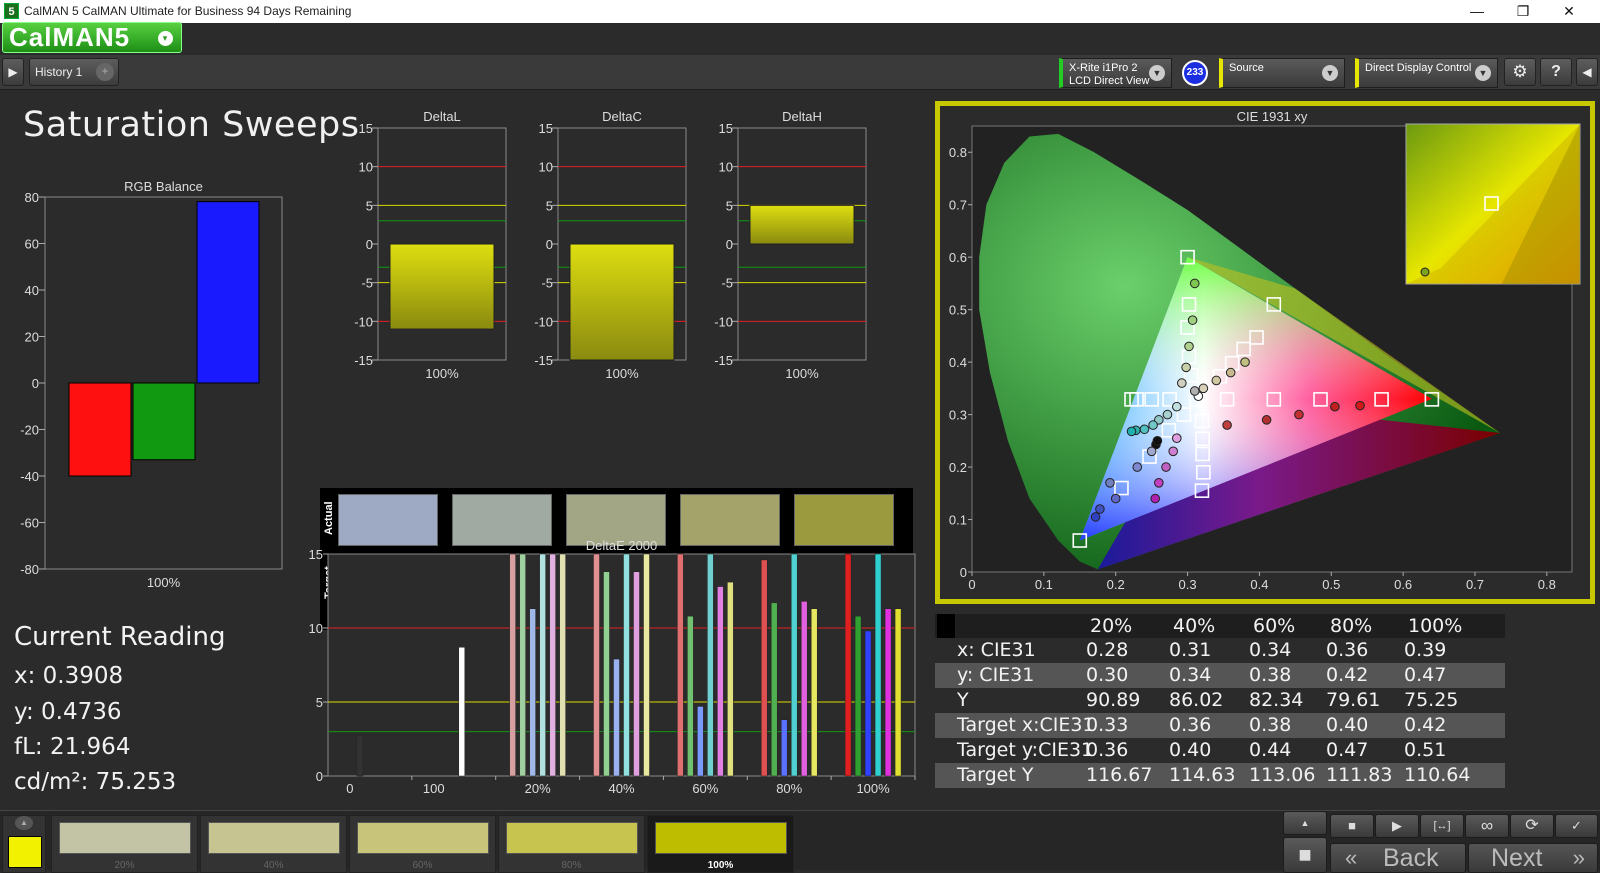  I want to click on workflow-nav-button: ▶, so click(13, 72).